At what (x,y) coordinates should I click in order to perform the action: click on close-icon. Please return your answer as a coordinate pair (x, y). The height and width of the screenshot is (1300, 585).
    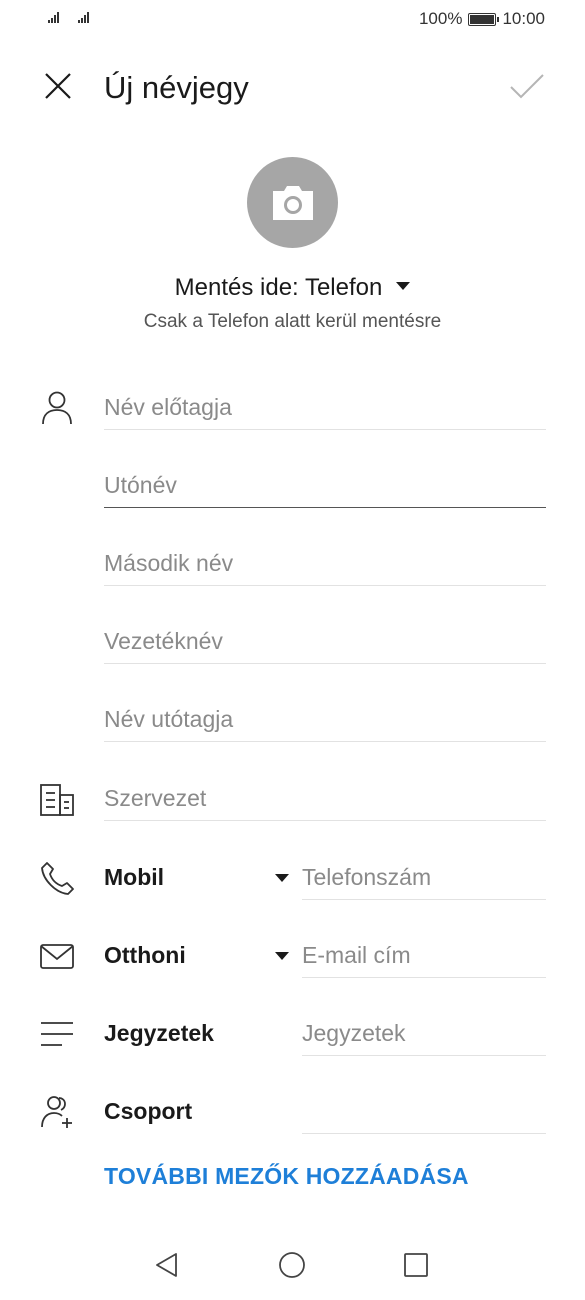
    Looking at the image, I should click on (58, 86).